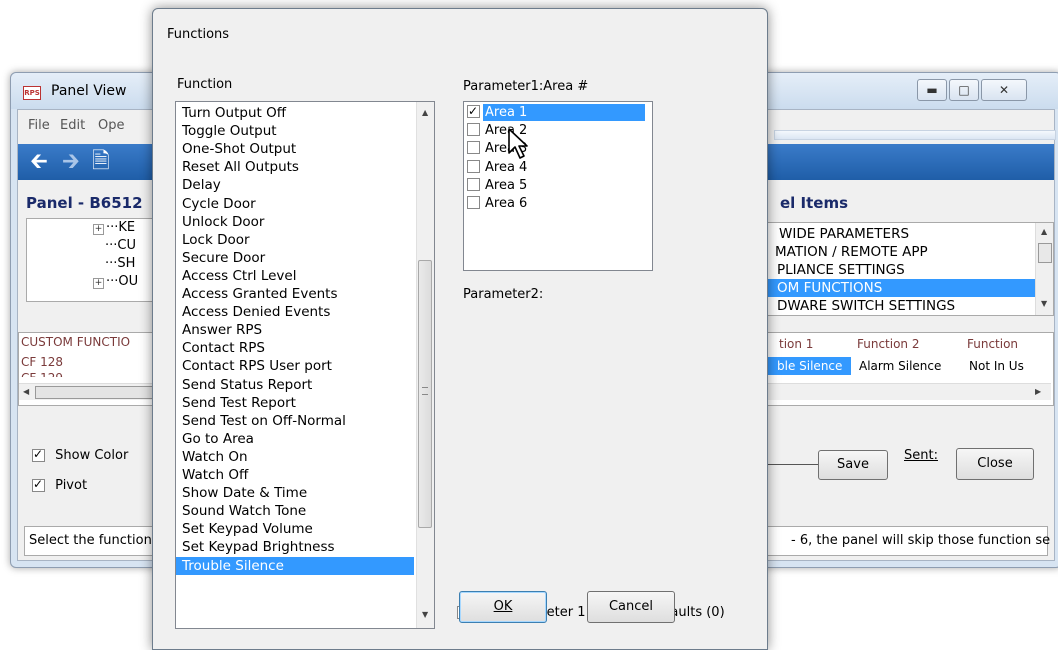 The height and width of the screenshot is (650, 1058). What do you see at coordinates (996, 366) in the screenshot?
I see `grid-cell: Not In Us` at bounding box center [996, 366].